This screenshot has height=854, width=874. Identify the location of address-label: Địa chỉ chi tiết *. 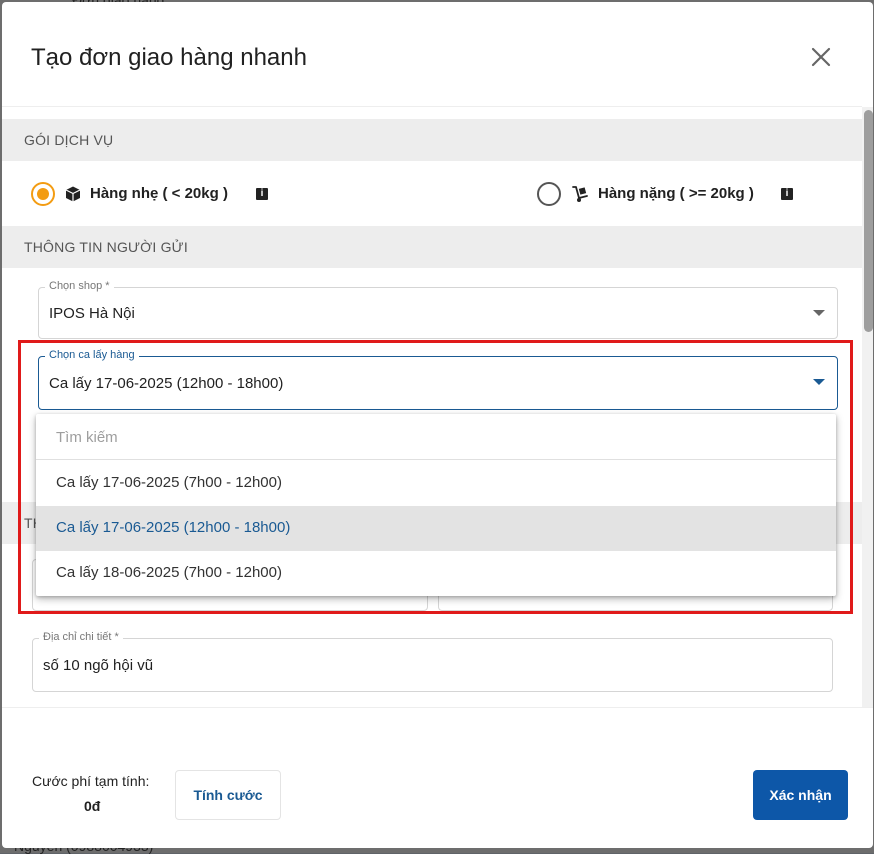
(81, 637).